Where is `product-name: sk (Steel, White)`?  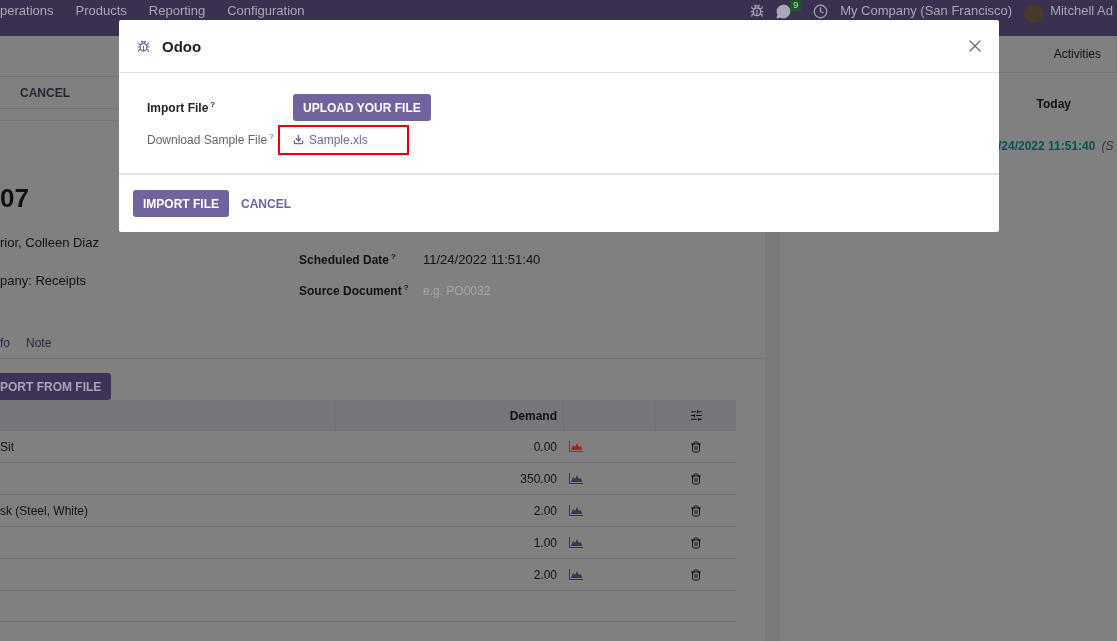 product-name: sk (Steel, White) is located at coordinates (44, 510).